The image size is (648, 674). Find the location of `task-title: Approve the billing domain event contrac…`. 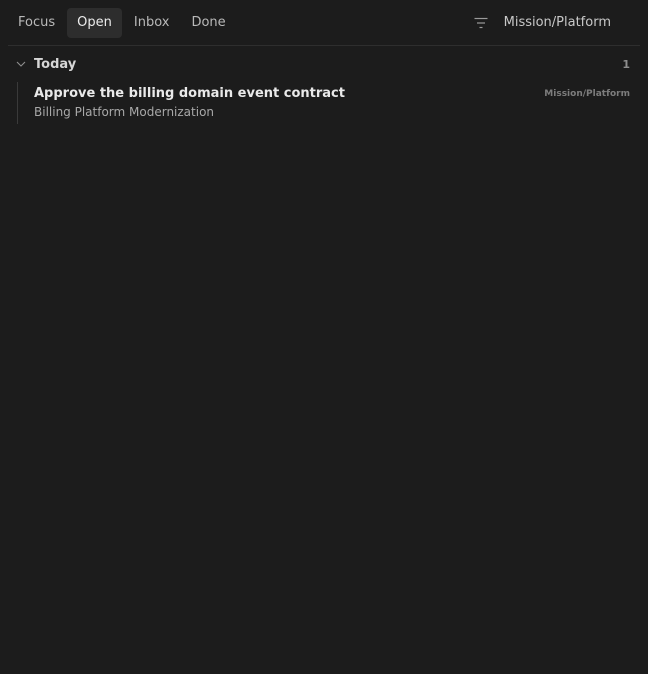

task-title: Approve the billing domain event contrac… is located at coordinates (189, 93).